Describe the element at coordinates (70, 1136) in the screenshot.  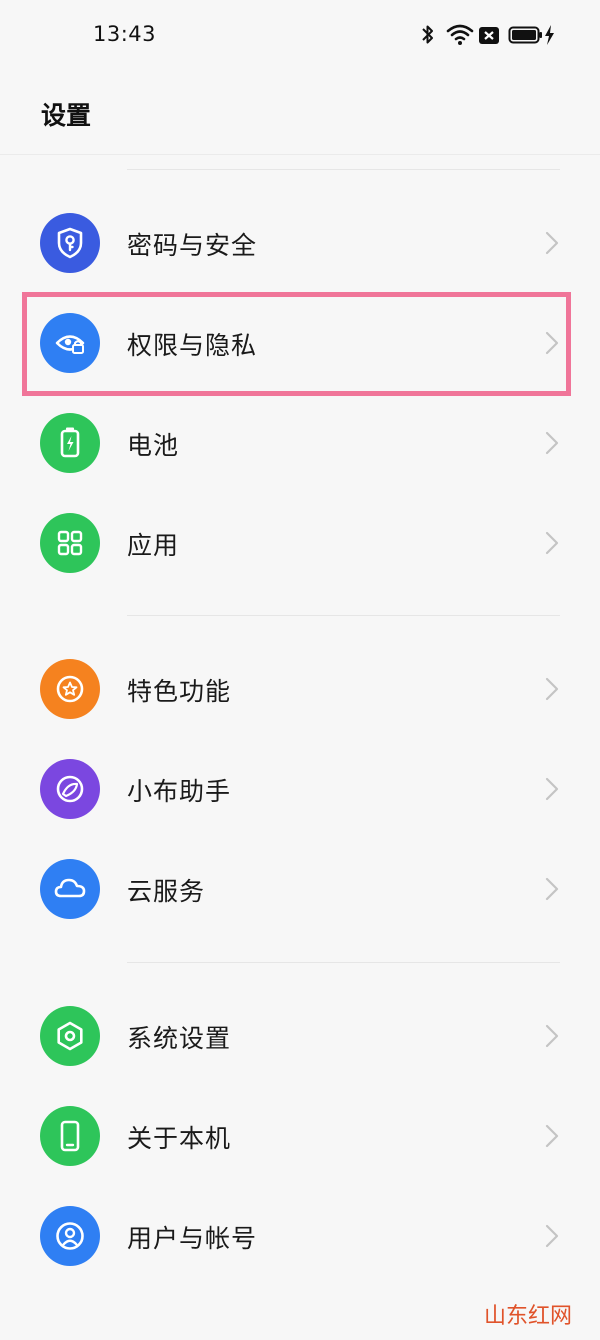
I see `phone-icon` at that location.